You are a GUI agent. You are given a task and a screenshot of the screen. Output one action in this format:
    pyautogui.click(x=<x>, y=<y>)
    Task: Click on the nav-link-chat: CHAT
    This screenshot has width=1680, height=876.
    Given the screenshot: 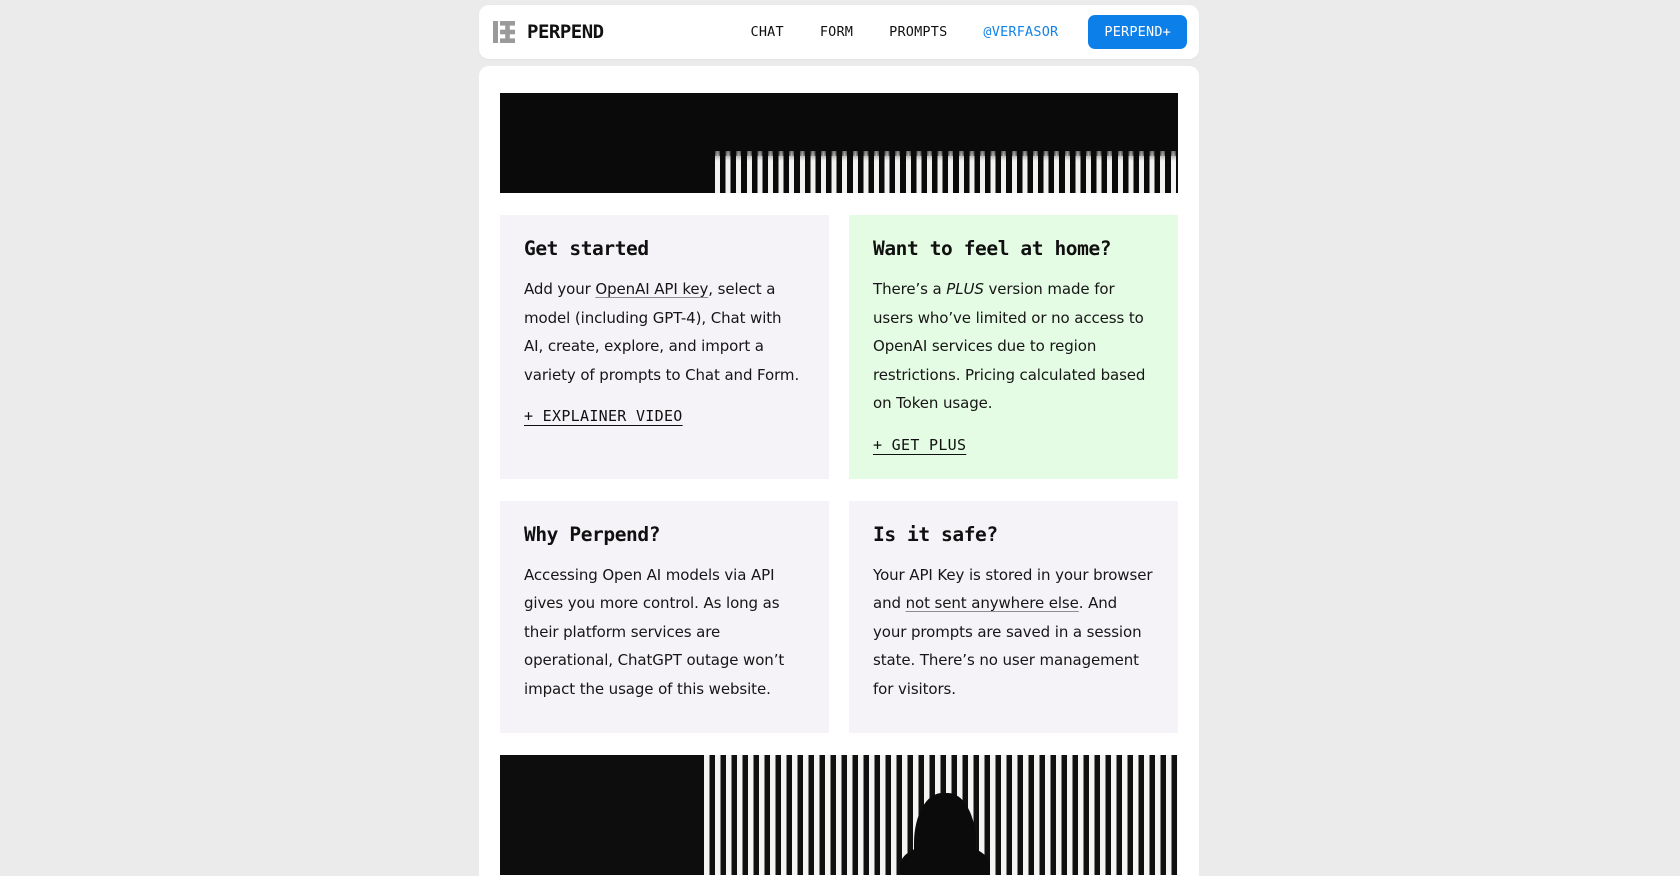 What is the action you would take?
    pyautogui.click(x=767, y=32)
    